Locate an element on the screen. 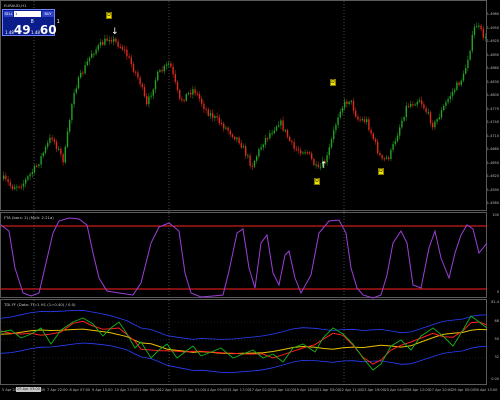 This screenshot has height=400, width=500. tdi-axis: 81.4 68 50 32 0.00 is located at coordinates (493, 342).